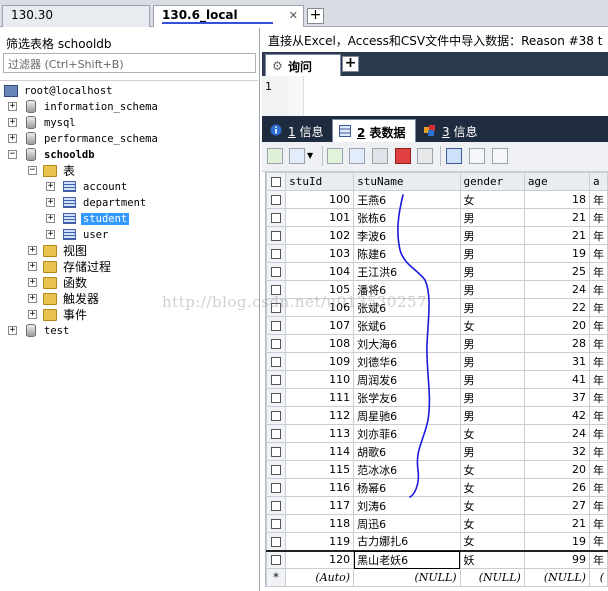 The height and width of the screenshot is (591, 608). I want to click on form-view-icon, so click(477, 156).